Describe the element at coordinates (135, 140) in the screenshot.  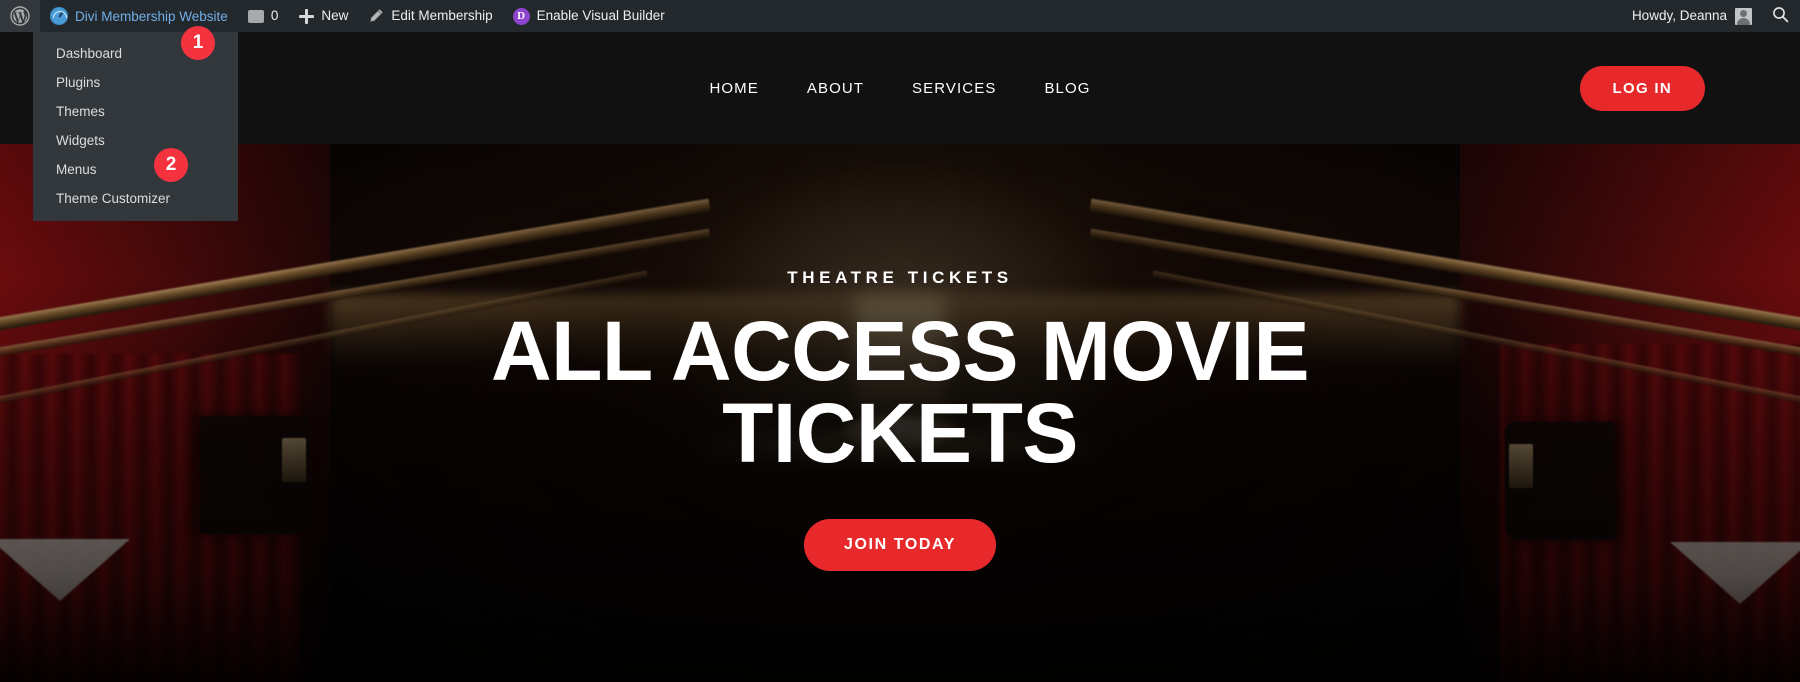
I see `dropdown-item-widgets: Widgets` at that location.